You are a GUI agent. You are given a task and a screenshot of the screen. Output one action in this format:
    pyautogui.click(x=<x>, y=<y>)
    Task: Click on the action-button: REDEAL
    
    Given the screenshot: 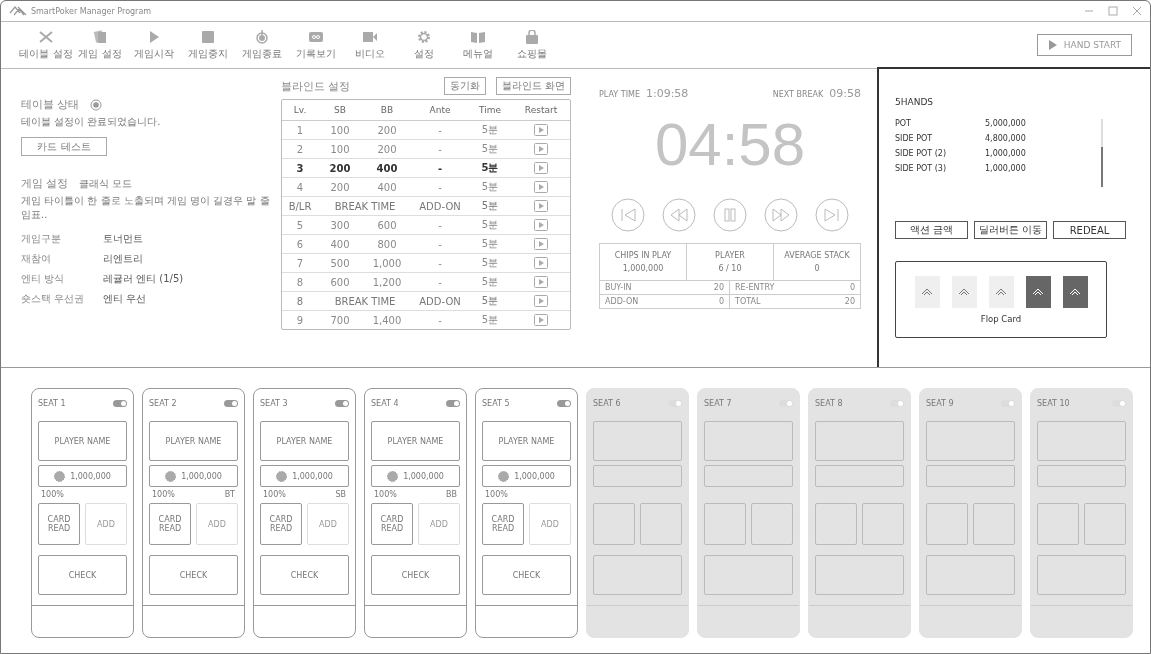 What is the action you would take?
    pyautogui.click(x=1089, y=230)
    